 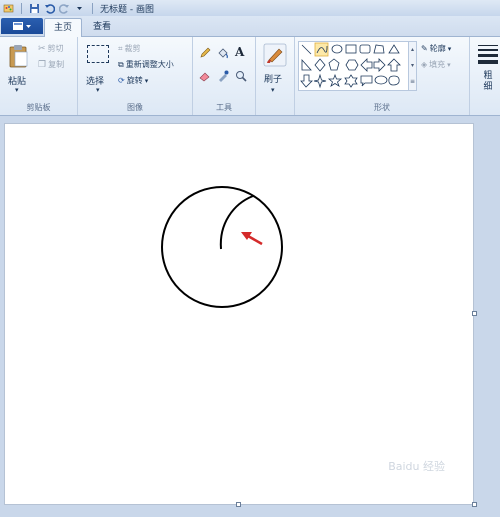 What do you see at coordinates (306, 49) in the screenshot?
I see `line-shape-icon` at bounding box center [306, 49].